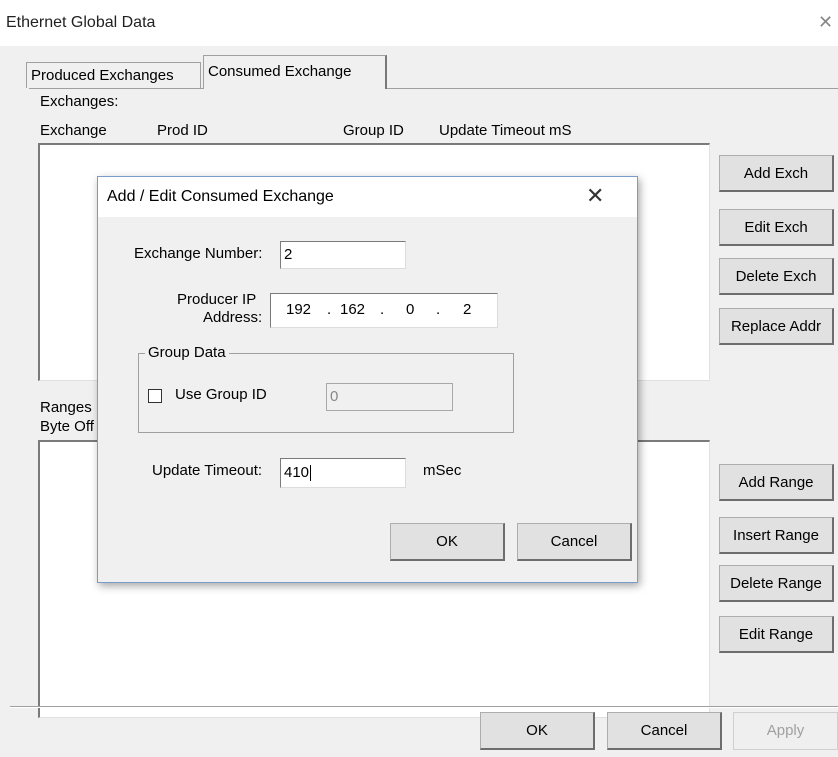 The image size is (838, 757). I want to click on add-exch-button: Add Exch, so click(776, 173).